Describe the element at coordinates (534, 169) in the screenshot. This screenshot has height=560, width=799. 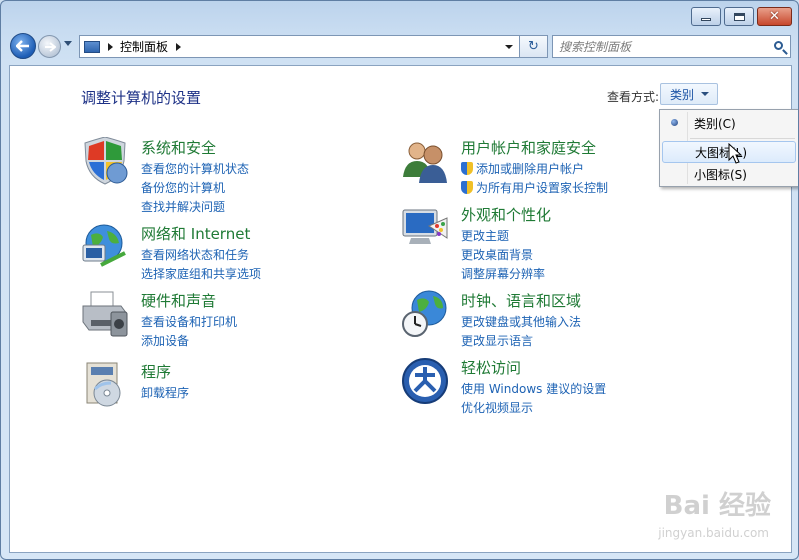
I see `link-add-remove-accounts: 添加或删除用户帐户` at that location.